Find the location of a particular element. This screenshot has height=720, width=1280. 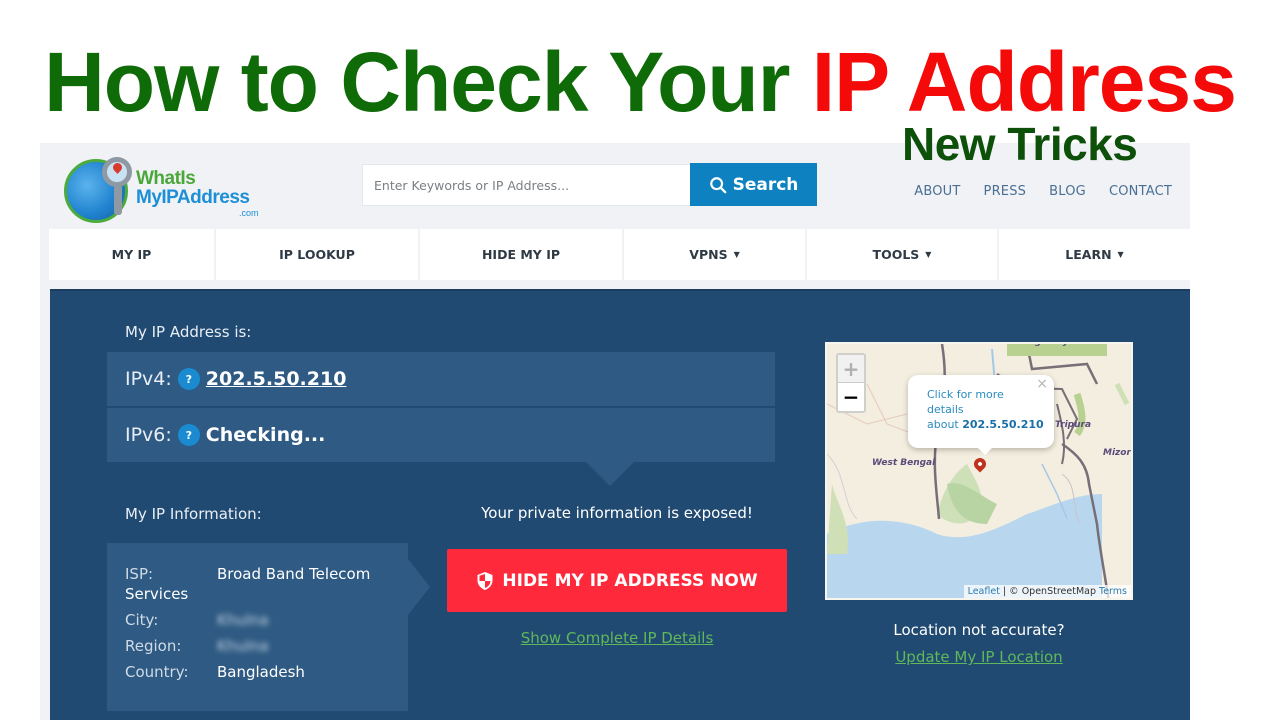

info-row-country: Country: Bangladesh is located at coordinates (266, 672).